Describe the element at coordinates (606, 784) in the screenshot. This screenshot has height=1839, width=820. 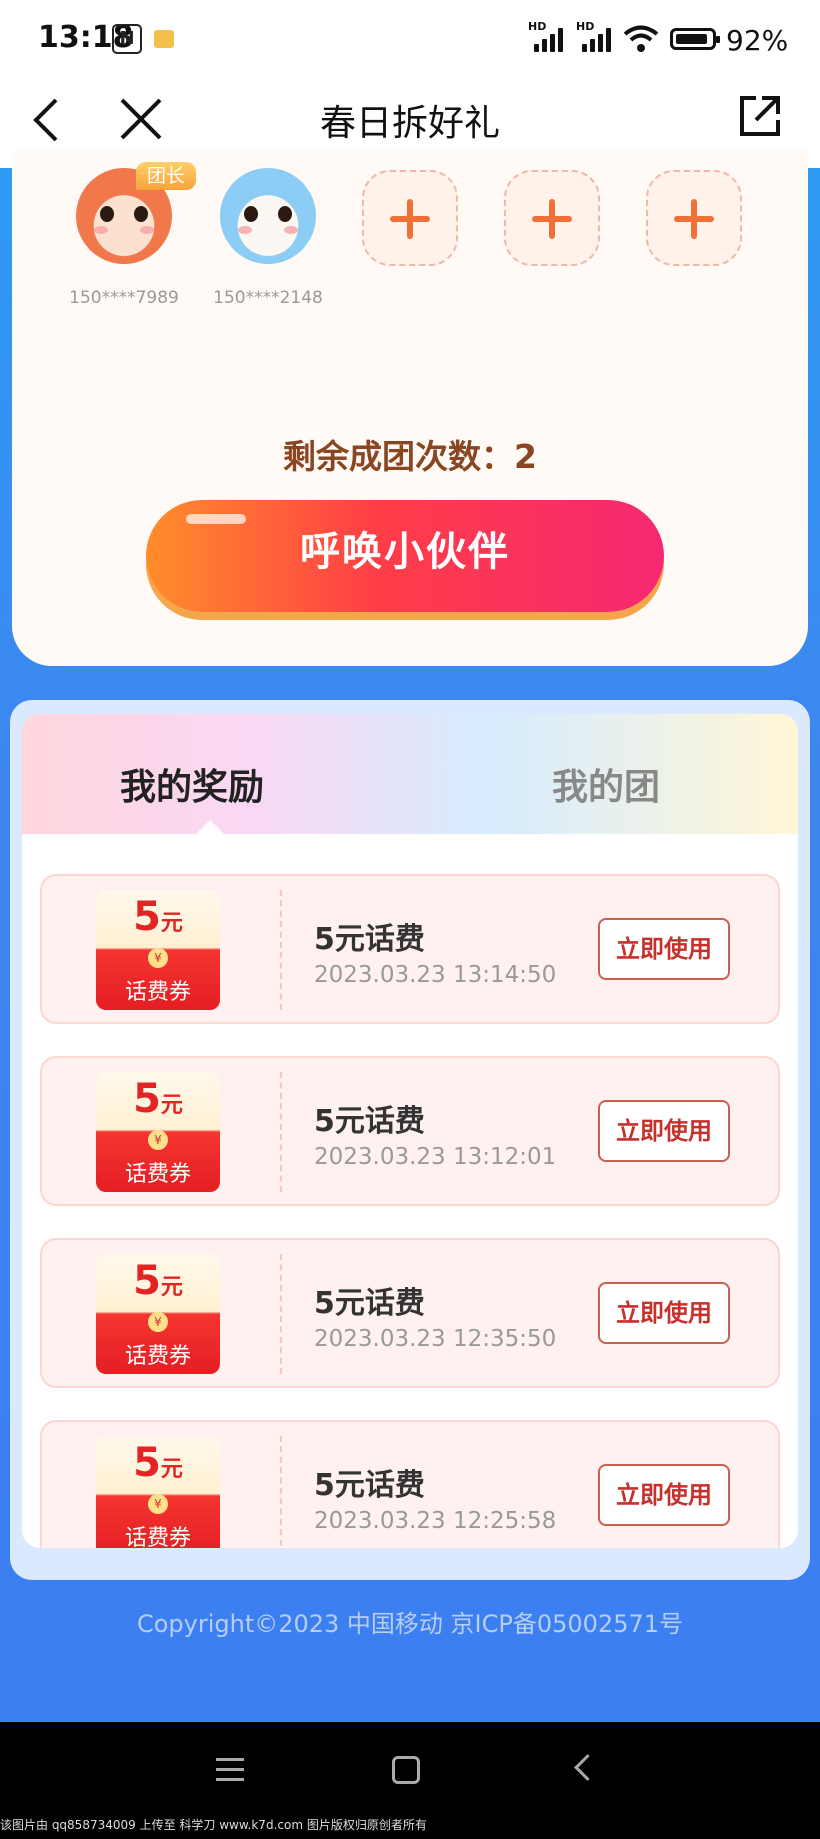
I see `tab-my-team: 我的团` at that location.